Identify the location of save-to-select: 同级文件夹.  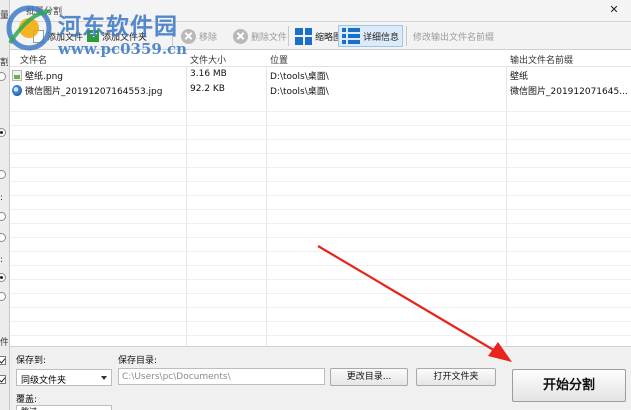
(64, 377).